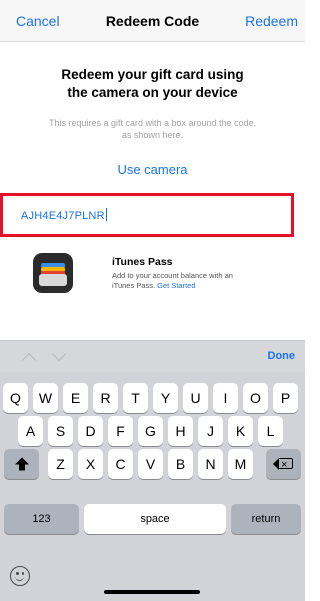 This screenshot has width=320, height=601. Describe the element at coordinates (60, 431) in the screenshot. I see `key-s: S` at that location.